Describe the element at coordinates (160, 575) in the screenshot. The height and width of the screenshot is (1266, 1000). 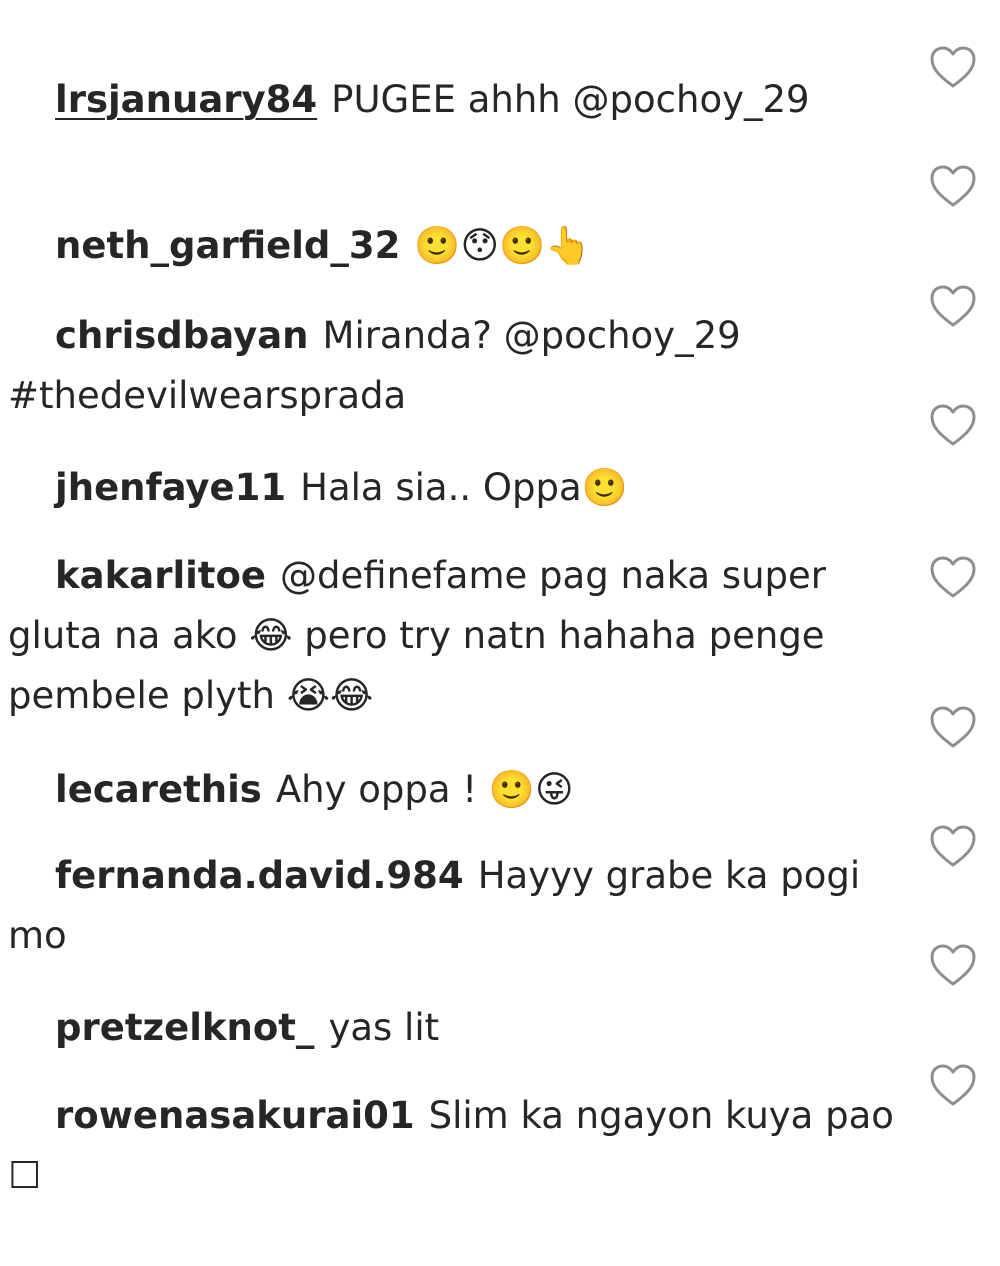
I see `comment-username: kakarlitoe` at that location.